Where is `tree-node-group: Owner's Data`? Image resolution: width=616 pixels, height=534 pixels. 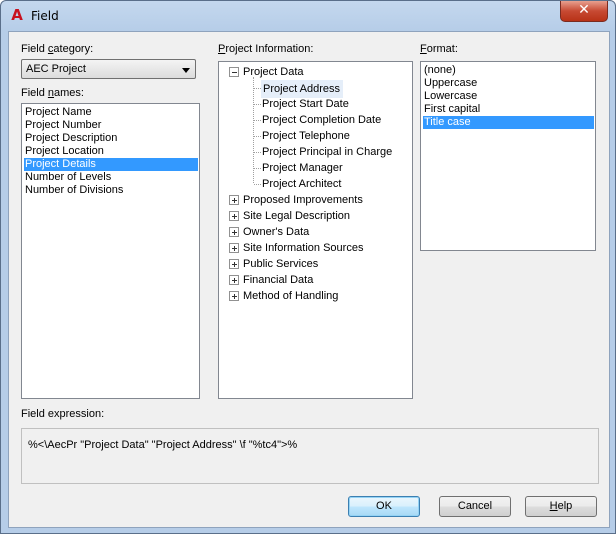
tree-node-group: Owner's Data is located at coordinates (276, 232).